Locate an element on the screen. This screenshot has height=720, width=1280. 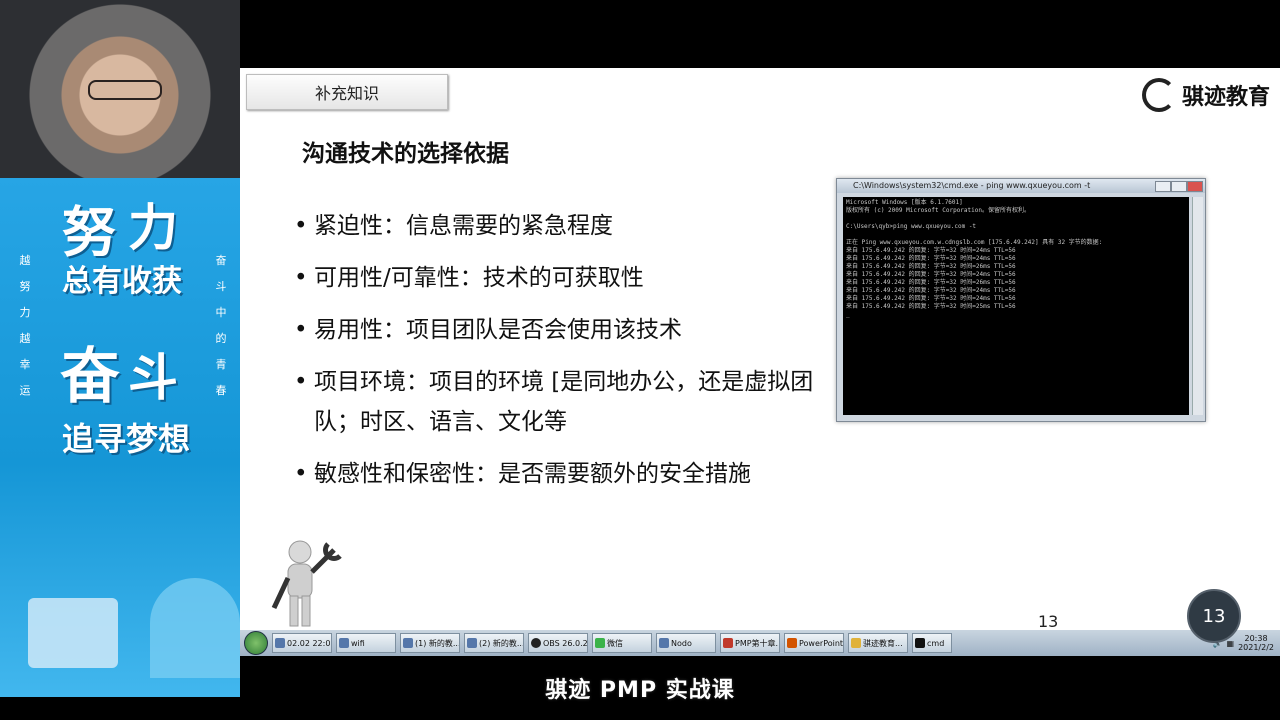
cmd-scrollbar is located at coordinates (1197, 306).